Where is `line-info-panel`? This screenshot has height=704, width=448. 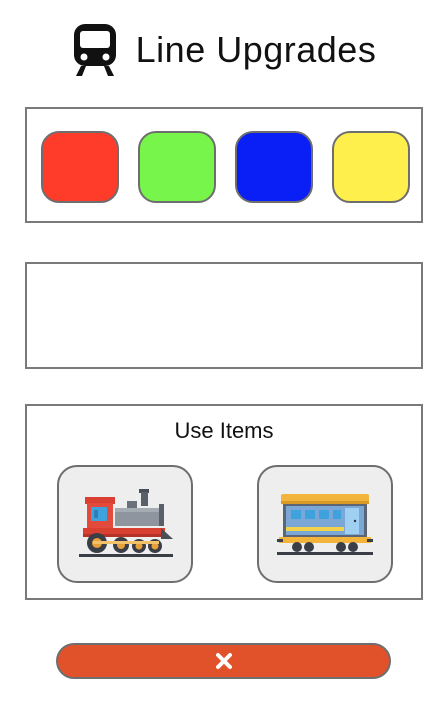 line-info-panel is located at coordinates (224, 315).